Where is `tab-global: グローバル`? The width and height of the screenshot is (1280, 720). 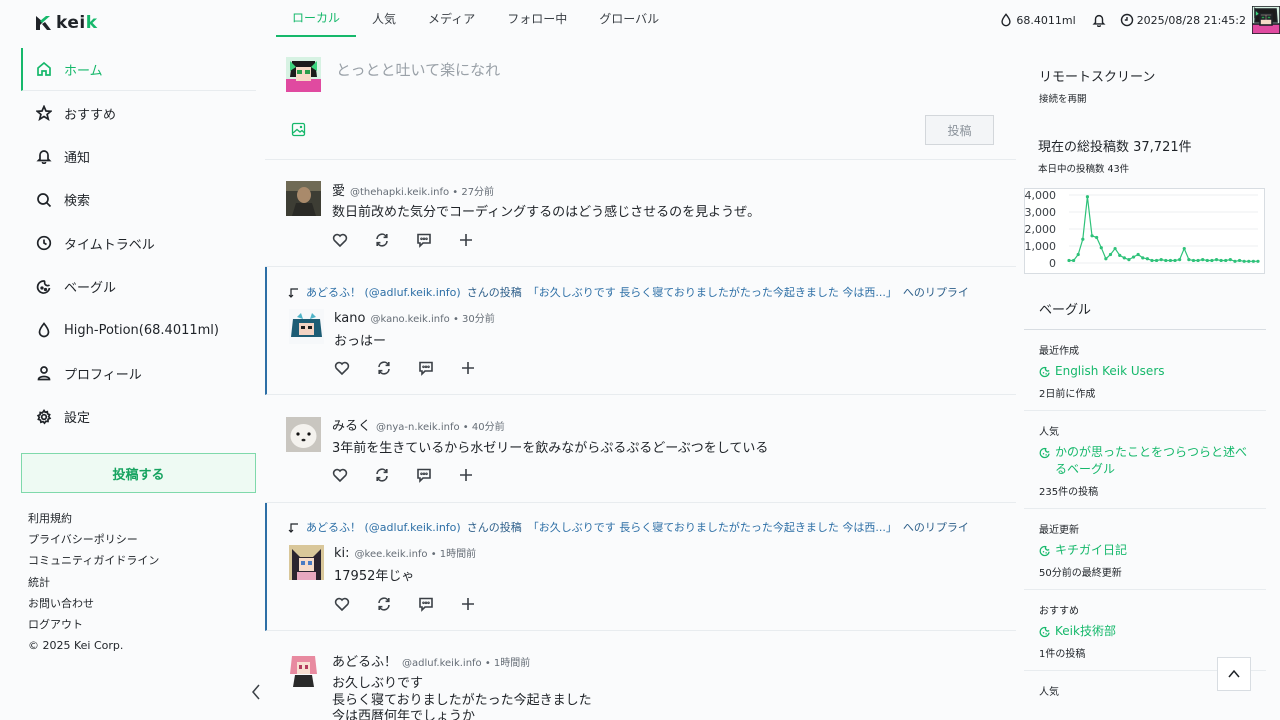 tab-global: グローバル is located at coordinates (629, 18).